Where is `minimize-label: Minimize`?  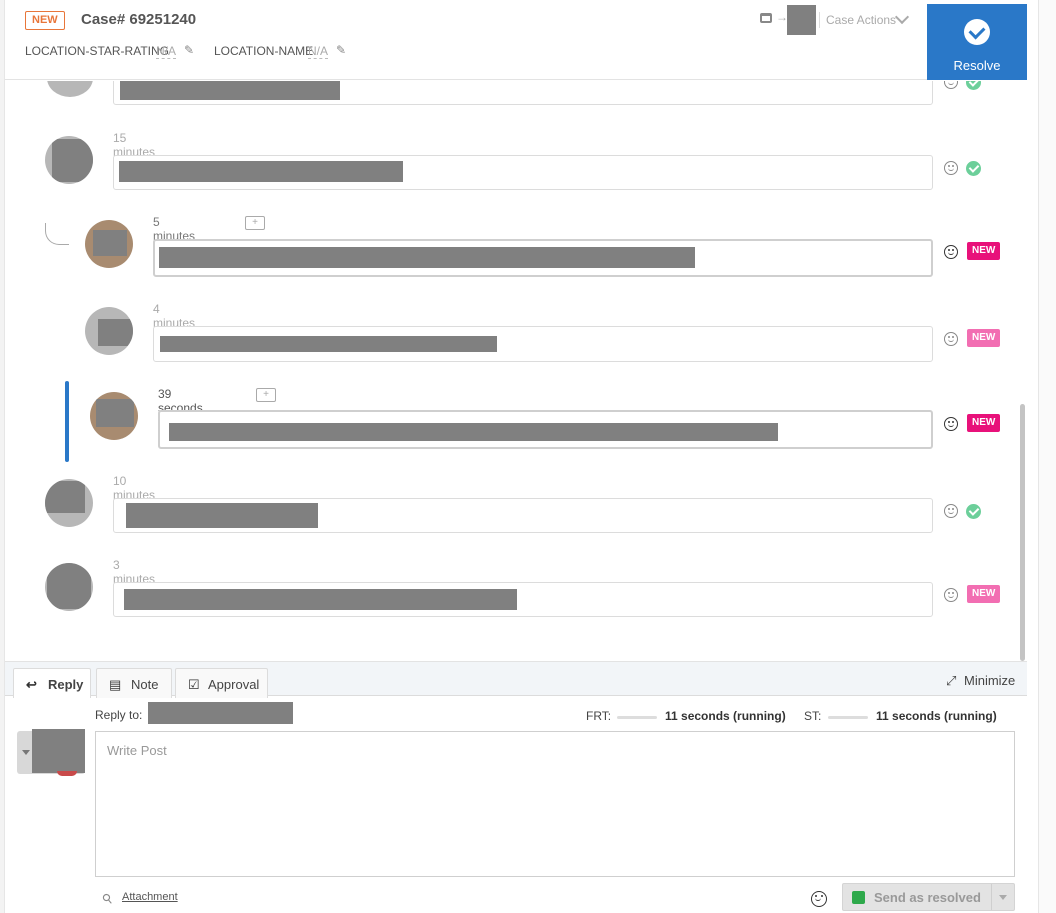
minimize-label: Minimize is located at coordinates (990, 680).